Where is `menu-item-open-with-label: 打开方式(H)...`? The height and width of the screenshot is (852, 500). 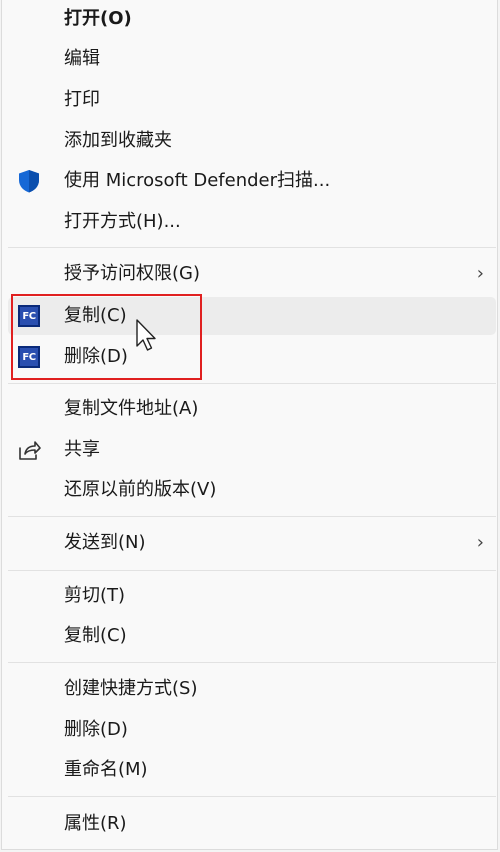 menu-item-open-with-label: 打开方式(H)... is located at coordinates (122, 221).